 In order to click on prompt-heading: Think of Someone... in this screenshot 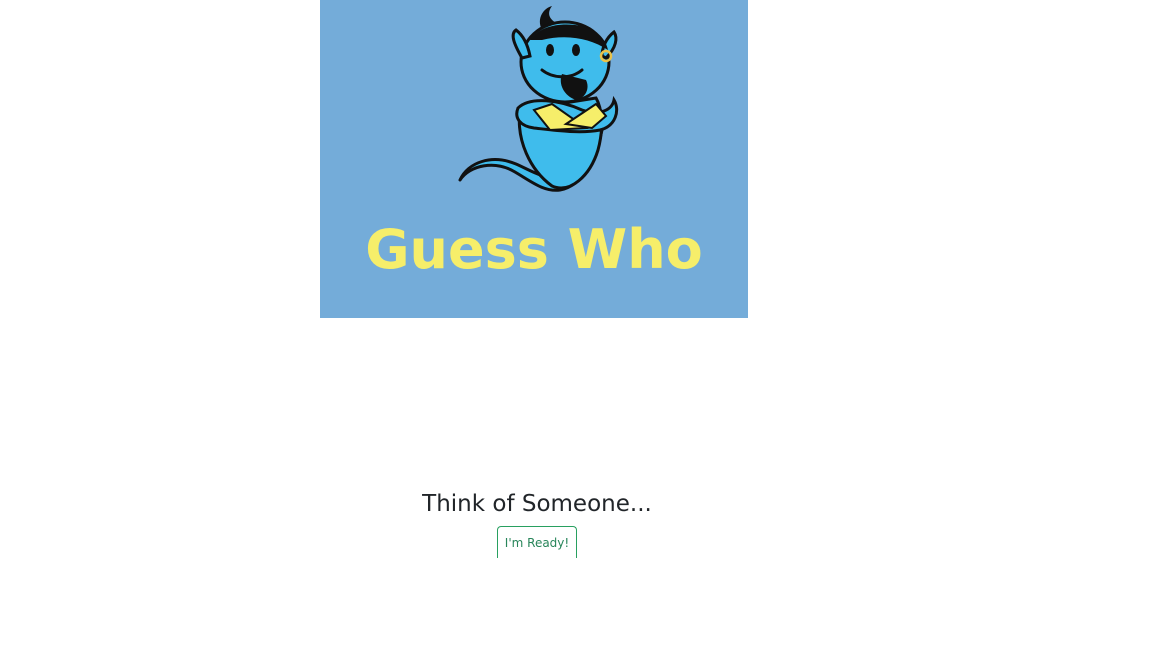, I will do `click(537, 504)`.